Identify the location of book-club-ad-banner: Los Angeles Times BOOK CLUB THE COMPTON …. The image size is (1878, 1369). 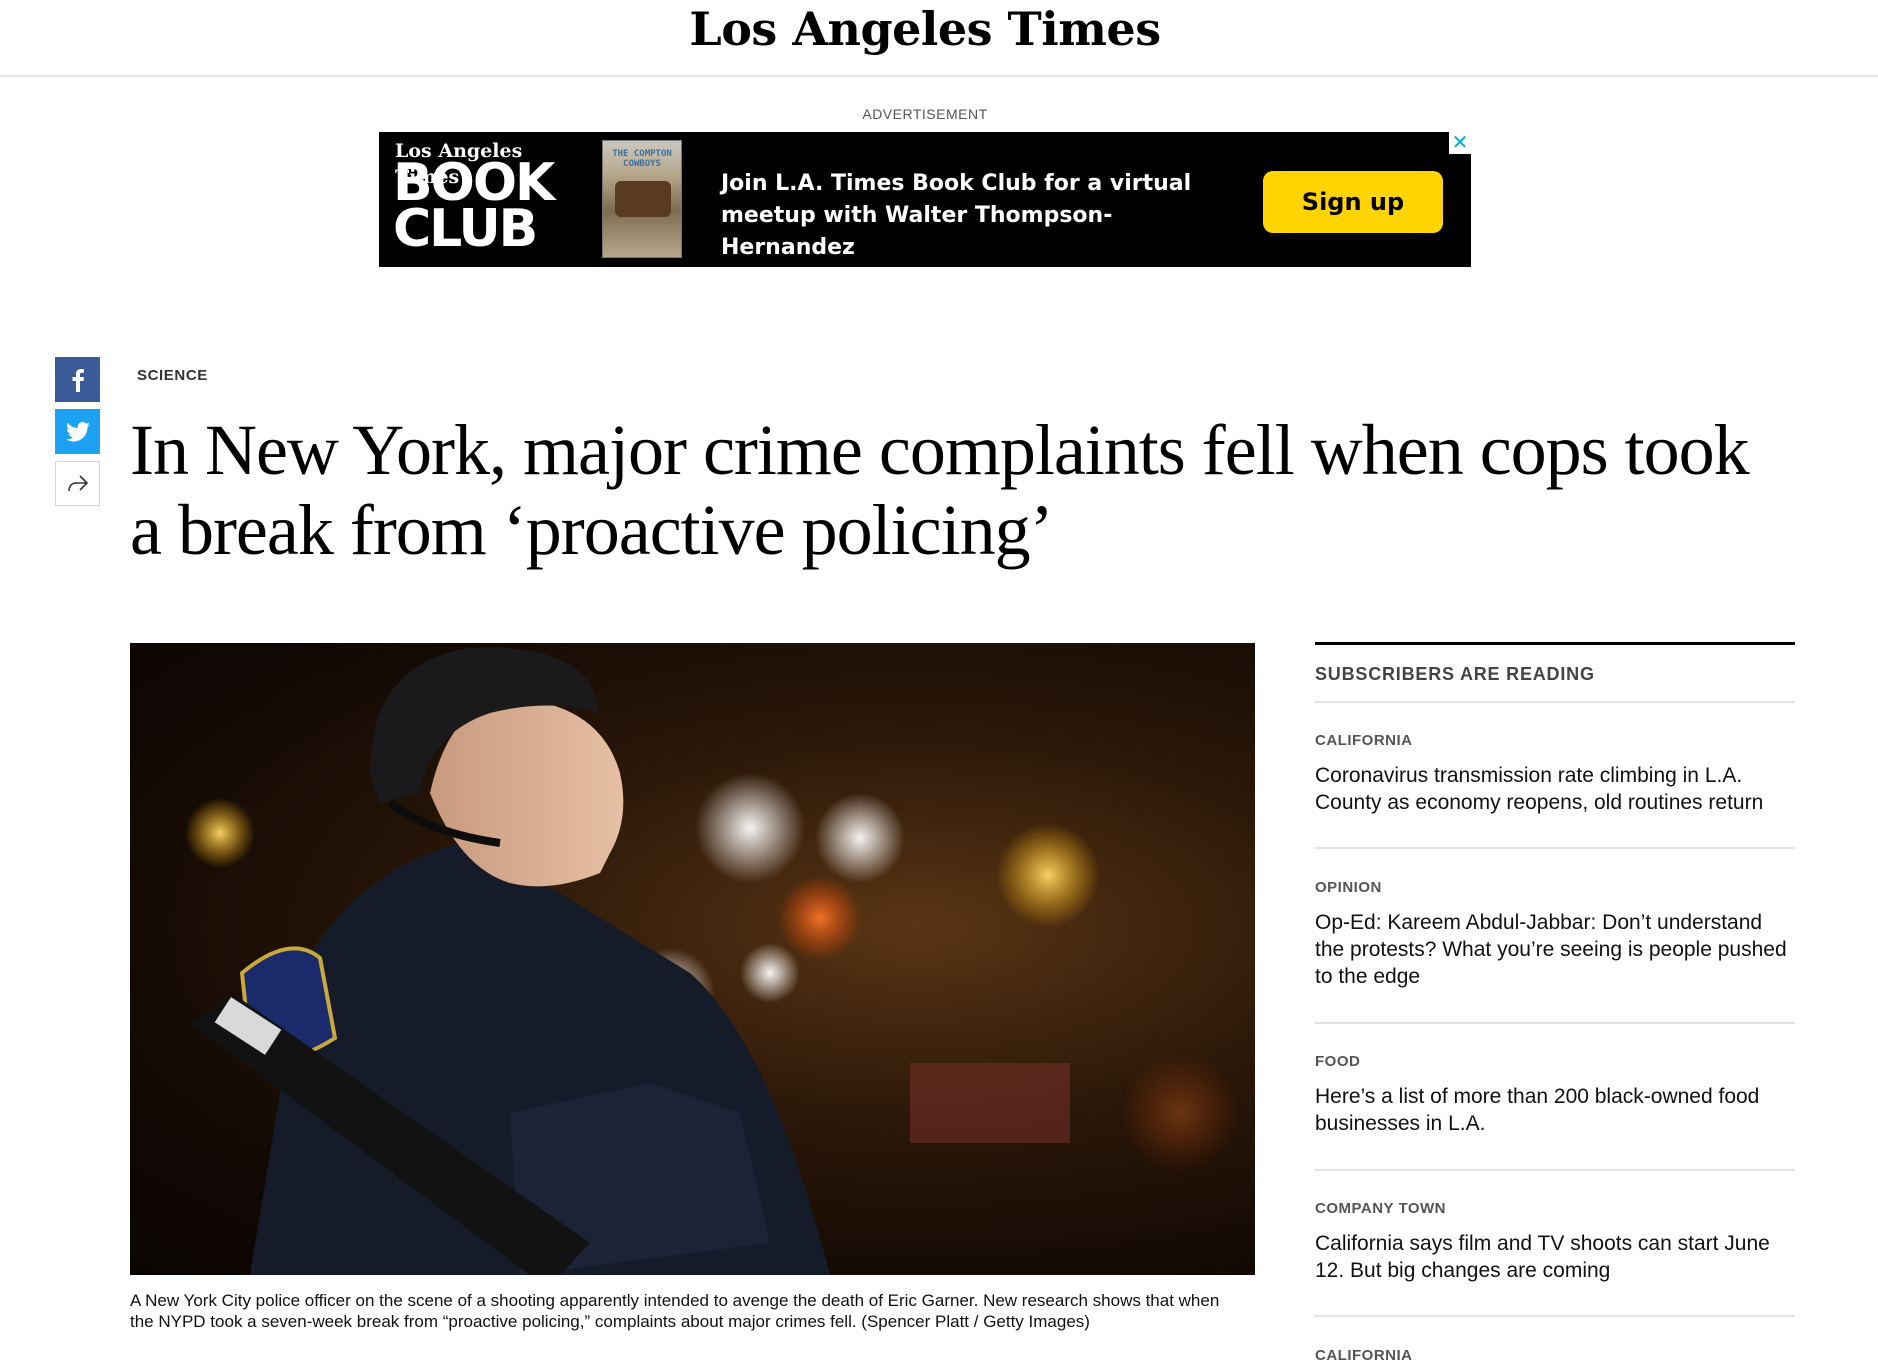
(925, 199).